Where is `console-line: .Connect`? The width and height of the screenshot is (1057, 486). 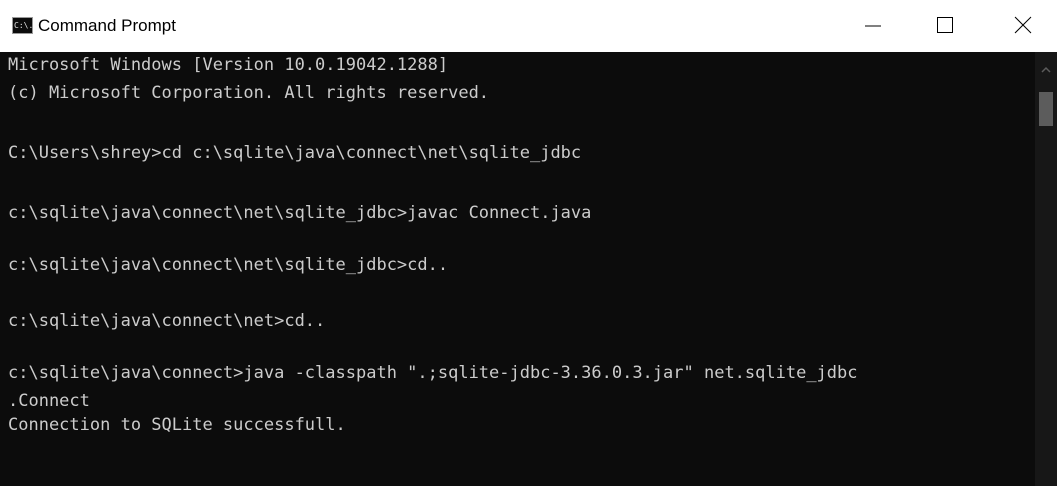 console-line: .Connect is located at coordinates (49, 401).